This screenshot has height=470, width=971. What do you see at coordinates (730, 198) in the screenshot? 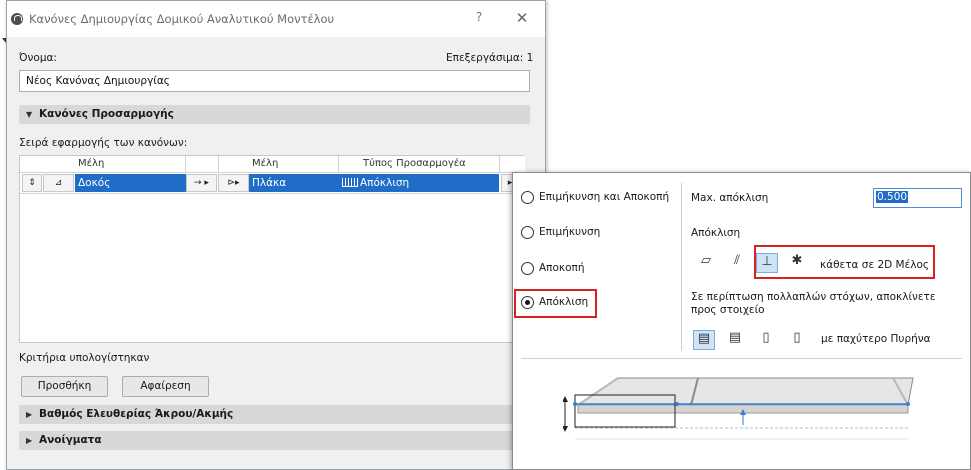
I see `max-offset-label: Max. απόκλιση` at bounding box center [730, 198].